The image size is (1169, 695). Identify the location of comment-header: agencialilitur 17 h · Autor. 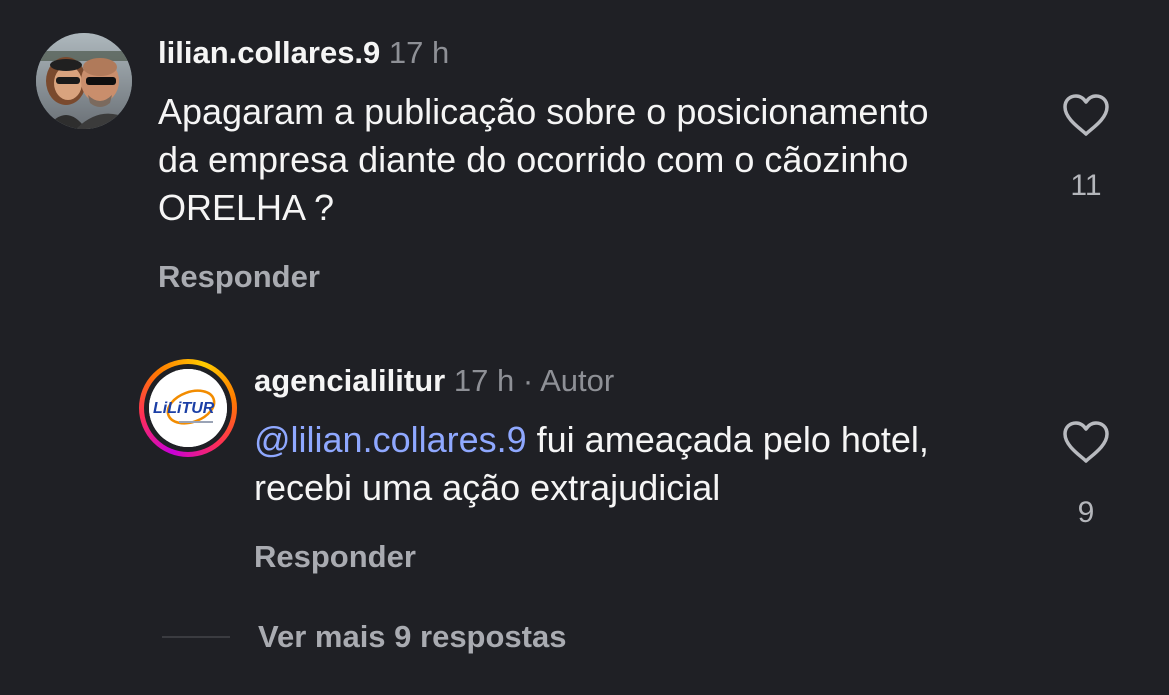
(434, 381).